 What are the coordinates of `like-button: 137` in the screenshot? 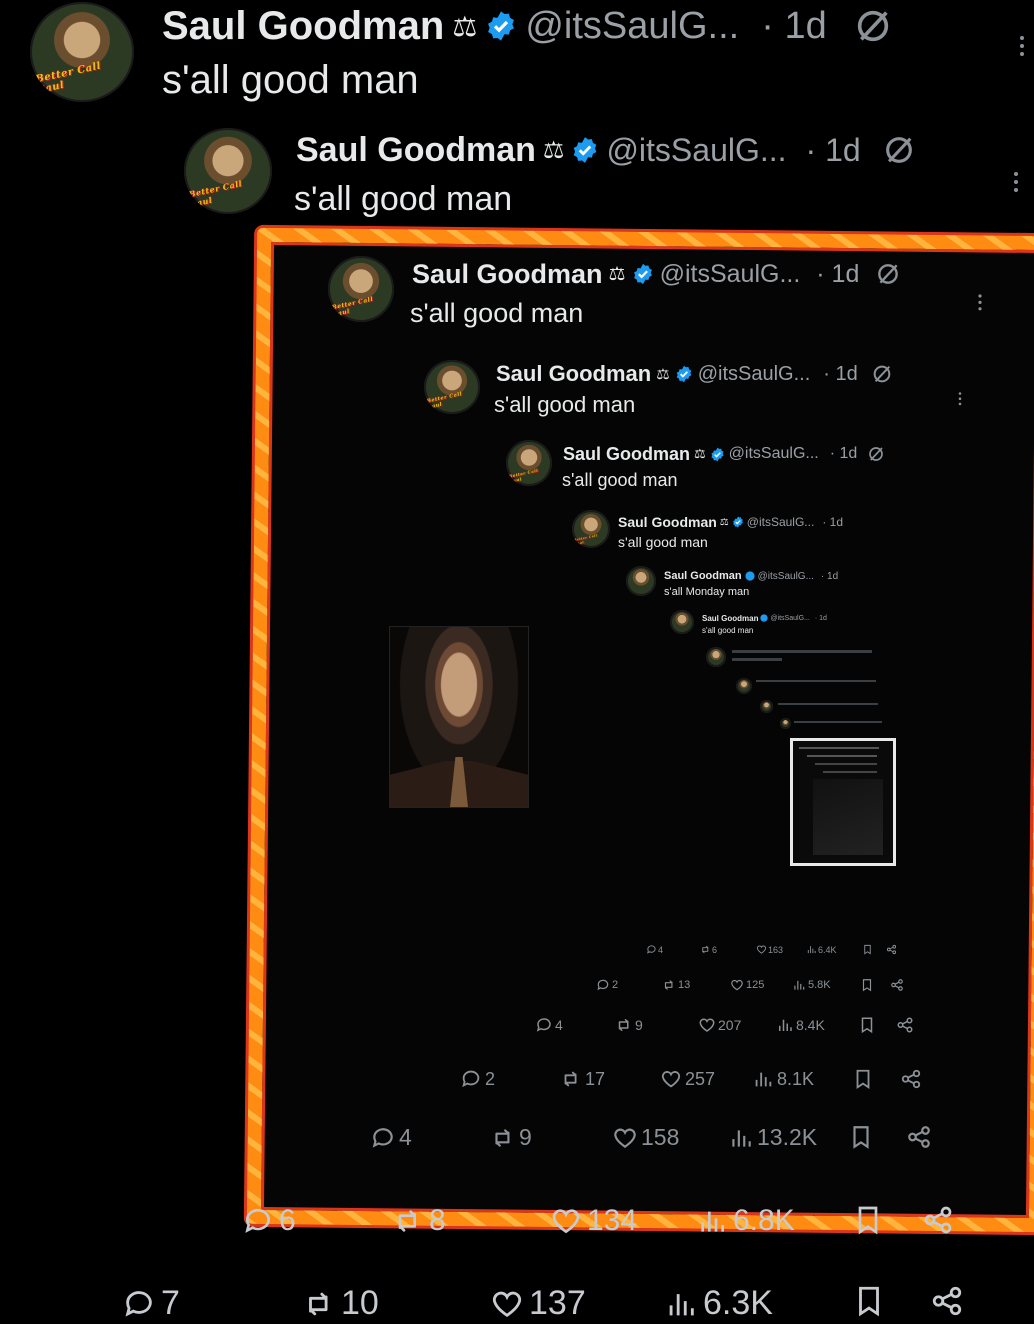 It's located at (538, 1303).